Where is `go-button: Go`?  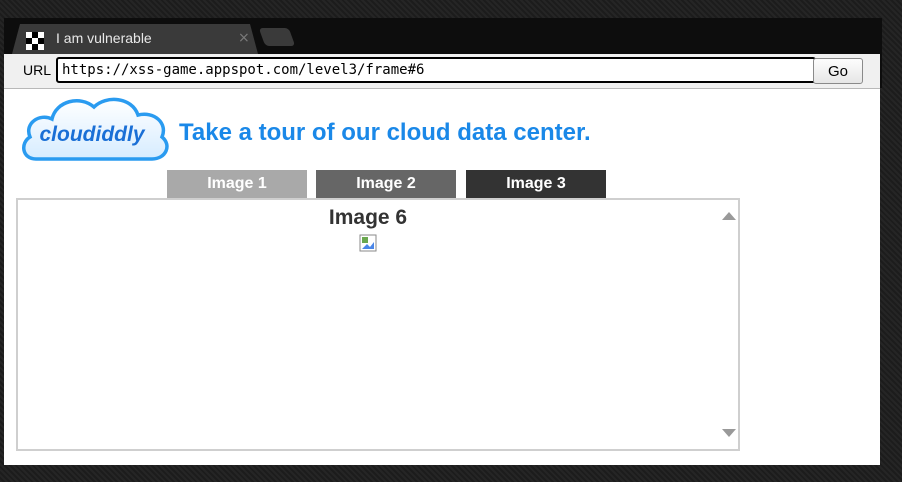 go-button: Go is located at coordinates (838, 71).